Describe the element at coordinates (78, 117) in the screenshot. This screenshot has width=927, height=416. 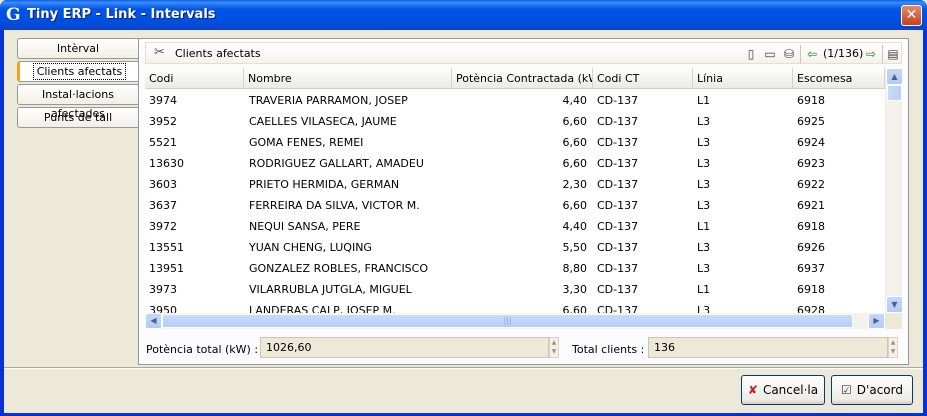
I see `tab-label: Punts de tall` at that location.